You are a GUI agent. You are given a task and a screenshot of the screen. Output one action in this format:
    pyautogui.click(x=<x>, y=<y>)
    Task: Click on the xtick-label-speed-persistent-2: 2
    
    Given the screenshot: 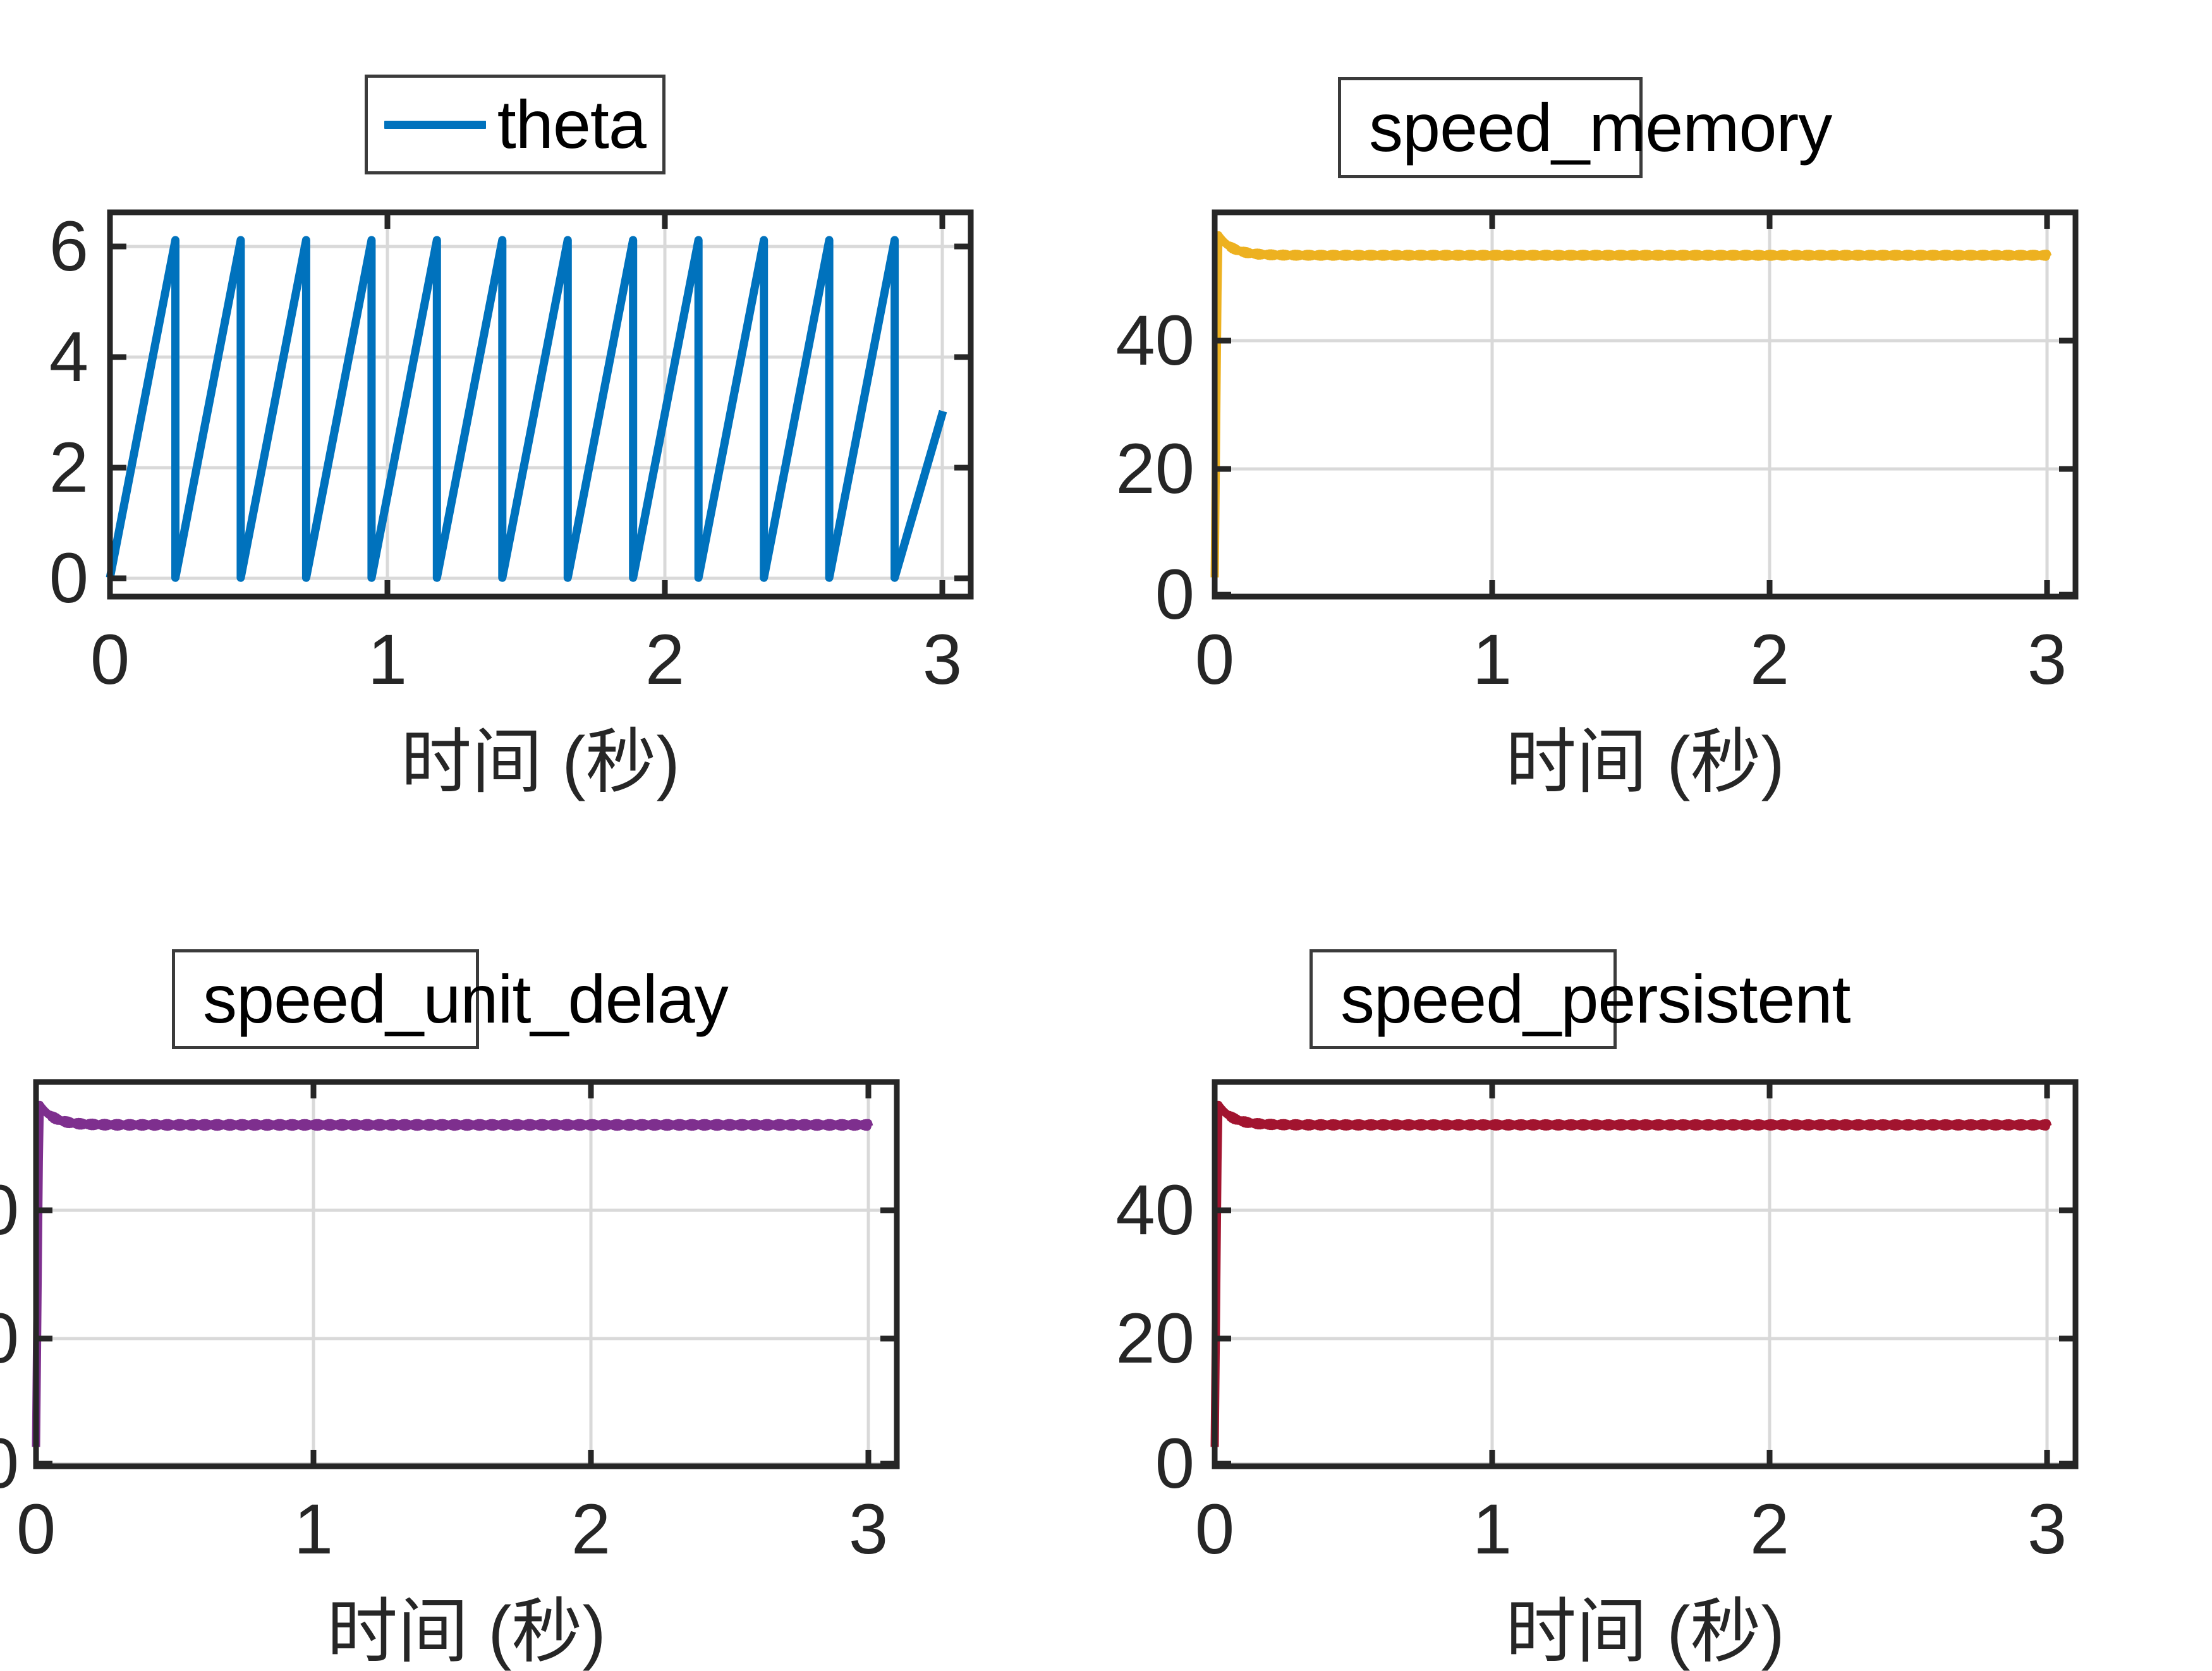 What is the action you would take?
    pyautogui.click(x=1769, y=1529)
    